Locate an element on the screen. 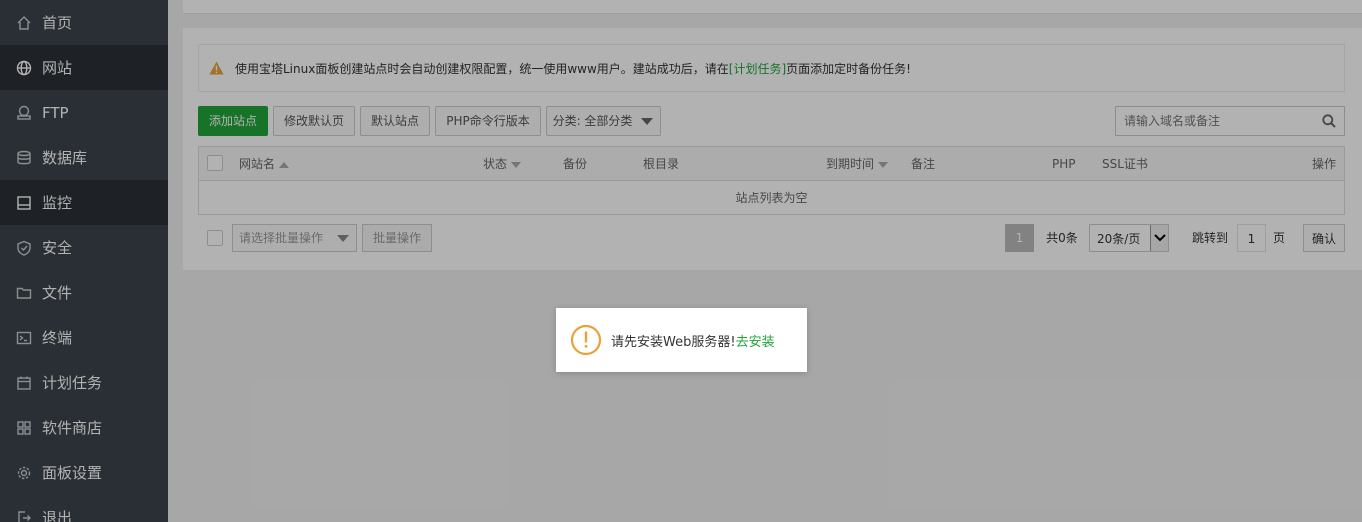 This screenshot has height=522, width=1362. install-webserver-dialog: 请先安装Web服务器! 去安装 is located at coordinates (681, 340).